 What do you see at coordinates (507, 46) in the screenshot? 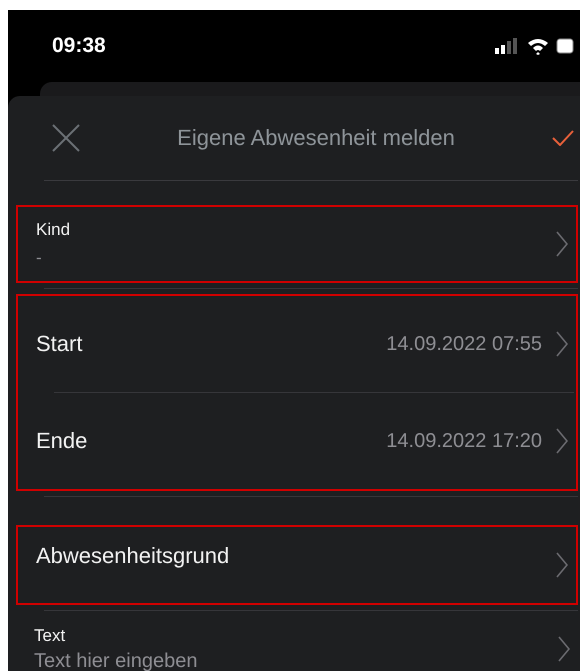
I see `signal-icon` at bounding box center [507, 46].